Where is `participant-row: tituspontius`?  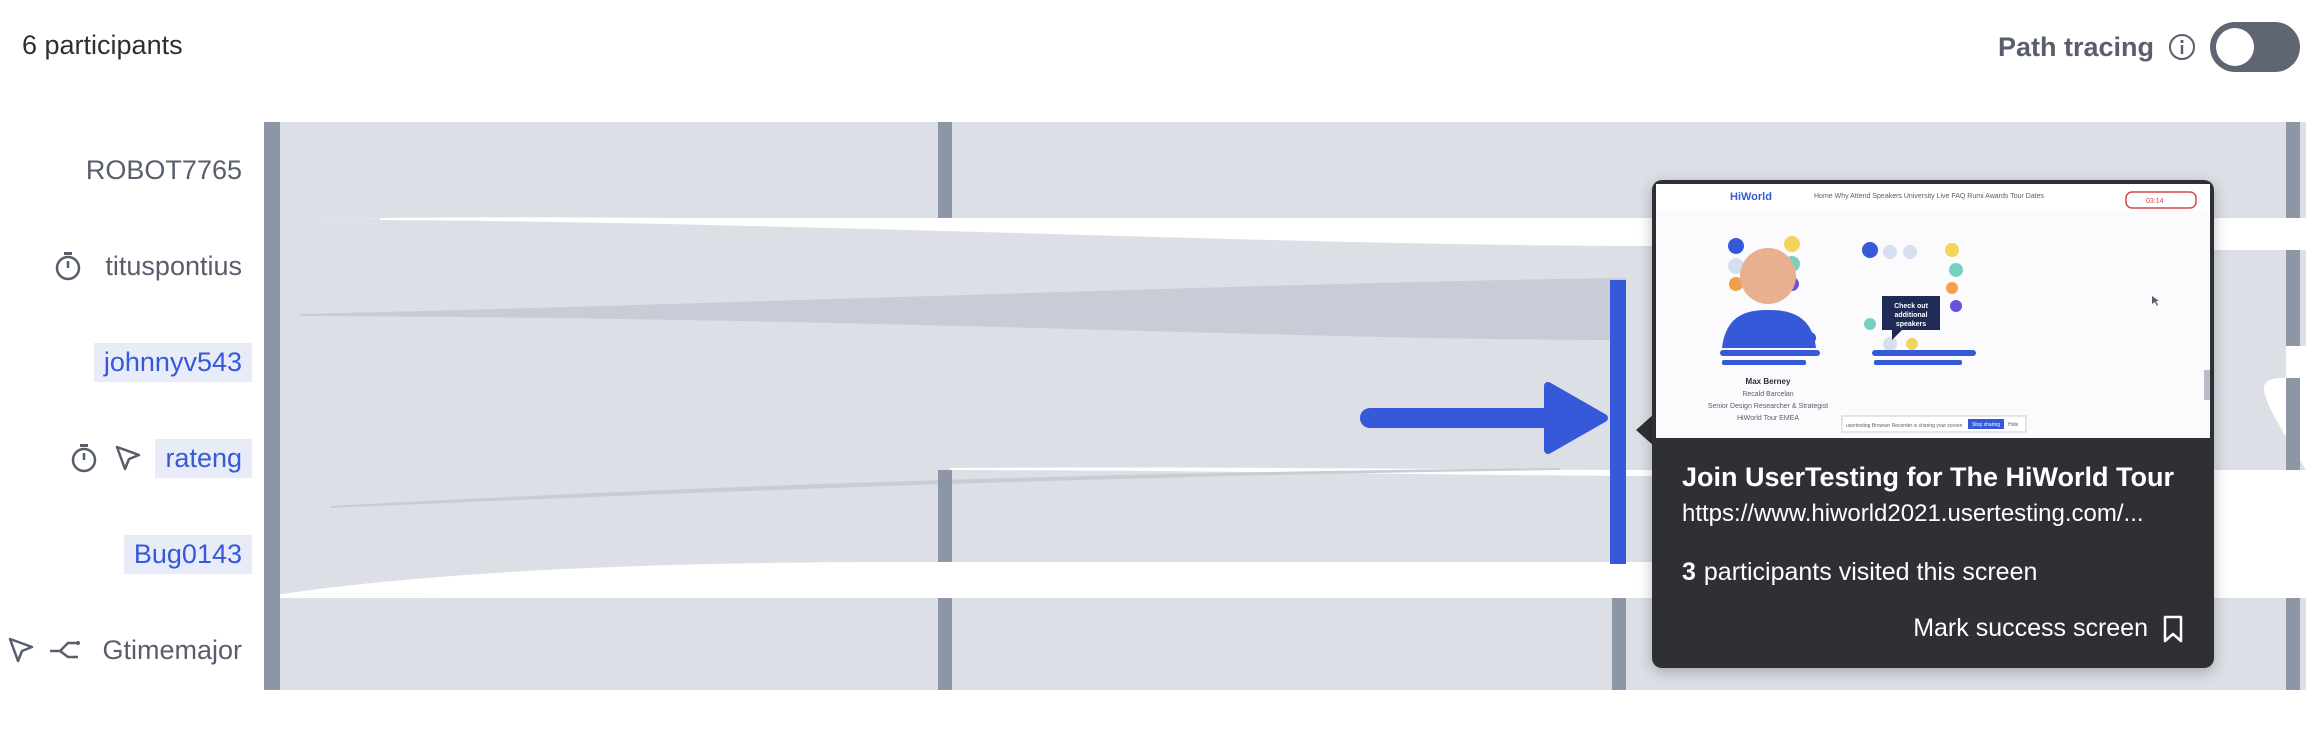 participant-row: tituspontius is located at coordinates (151, 266).